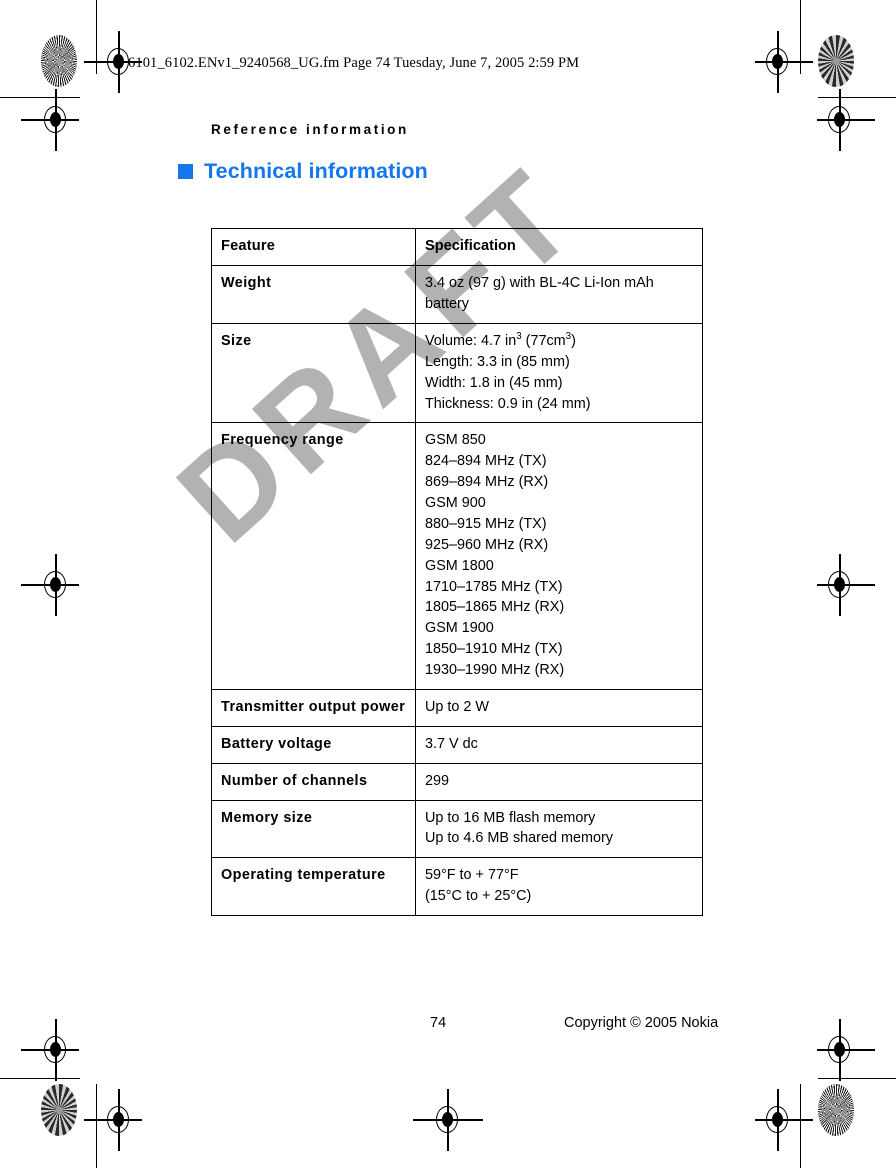 This screenshot has width=896, height=1168. I want to click on table-row: Number of channels 299, so click(457, 781).